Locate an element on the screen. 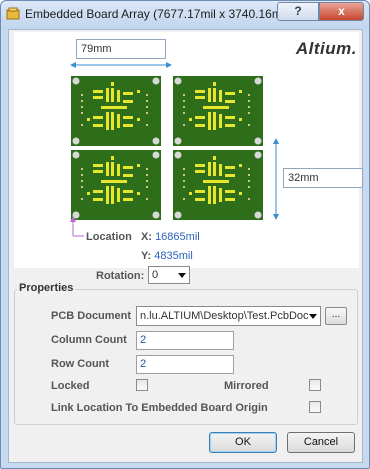 This screenshot has width=370, height=469. x-value: 16865mil is located at coordinates (177, 237).